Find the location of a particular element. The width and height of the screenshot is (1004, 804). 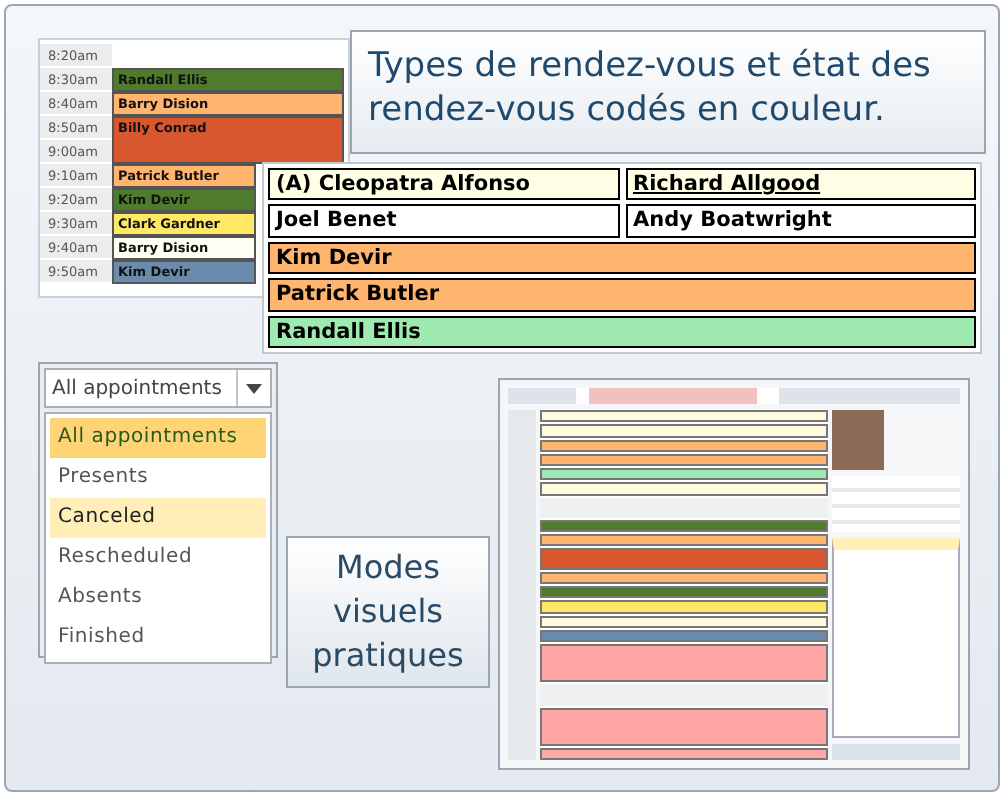

appointment: Richard Allgood is located at coordinates (800, 184).